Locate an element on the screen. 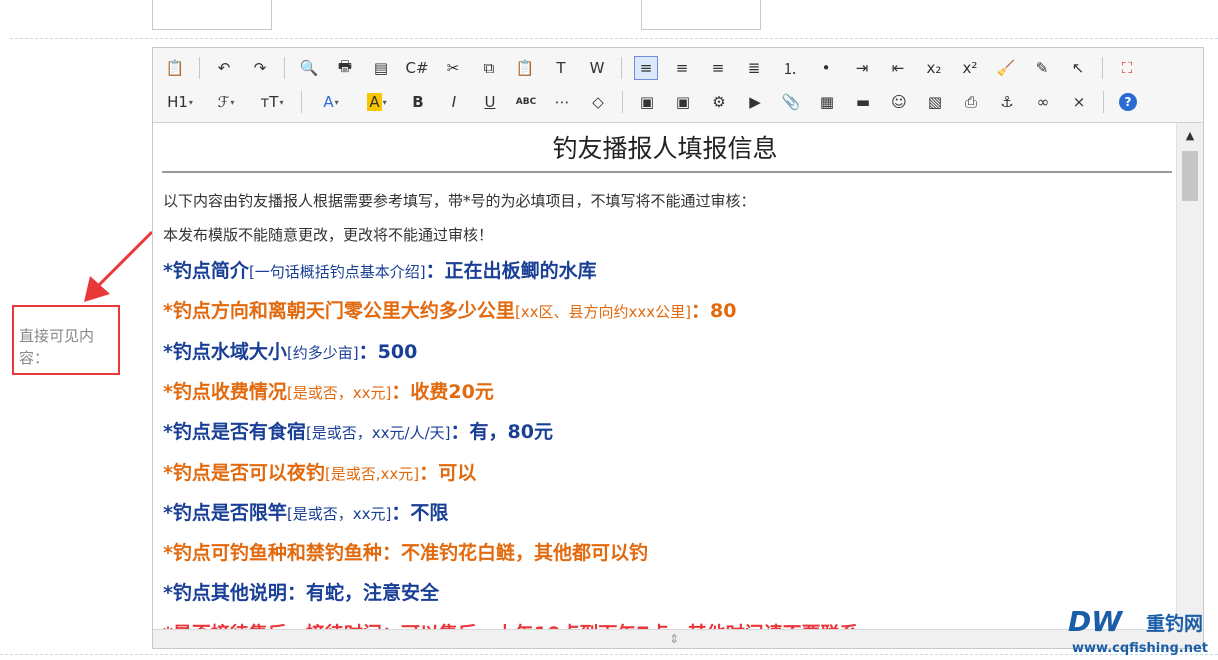  field-label: *钓点是否有食宿 is located at coordinates (234, 432).